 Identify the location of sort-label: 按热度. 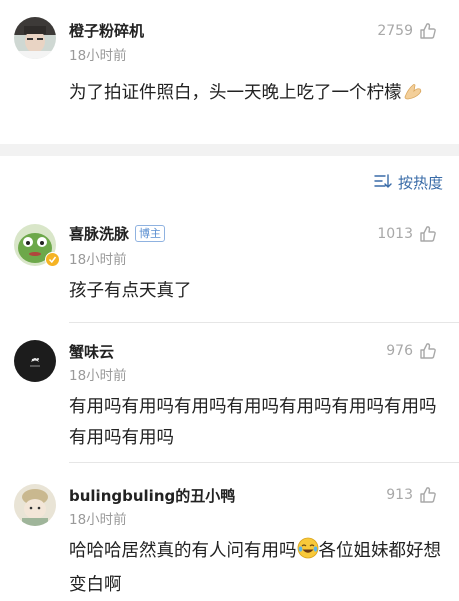
(420, 183).